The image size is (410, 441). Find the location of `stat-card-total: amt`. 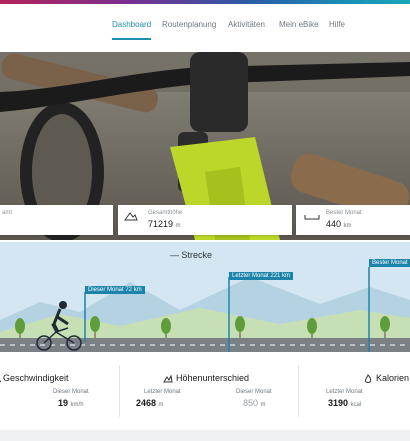

stat-card-total: amt is located at coordinates (56, 220).